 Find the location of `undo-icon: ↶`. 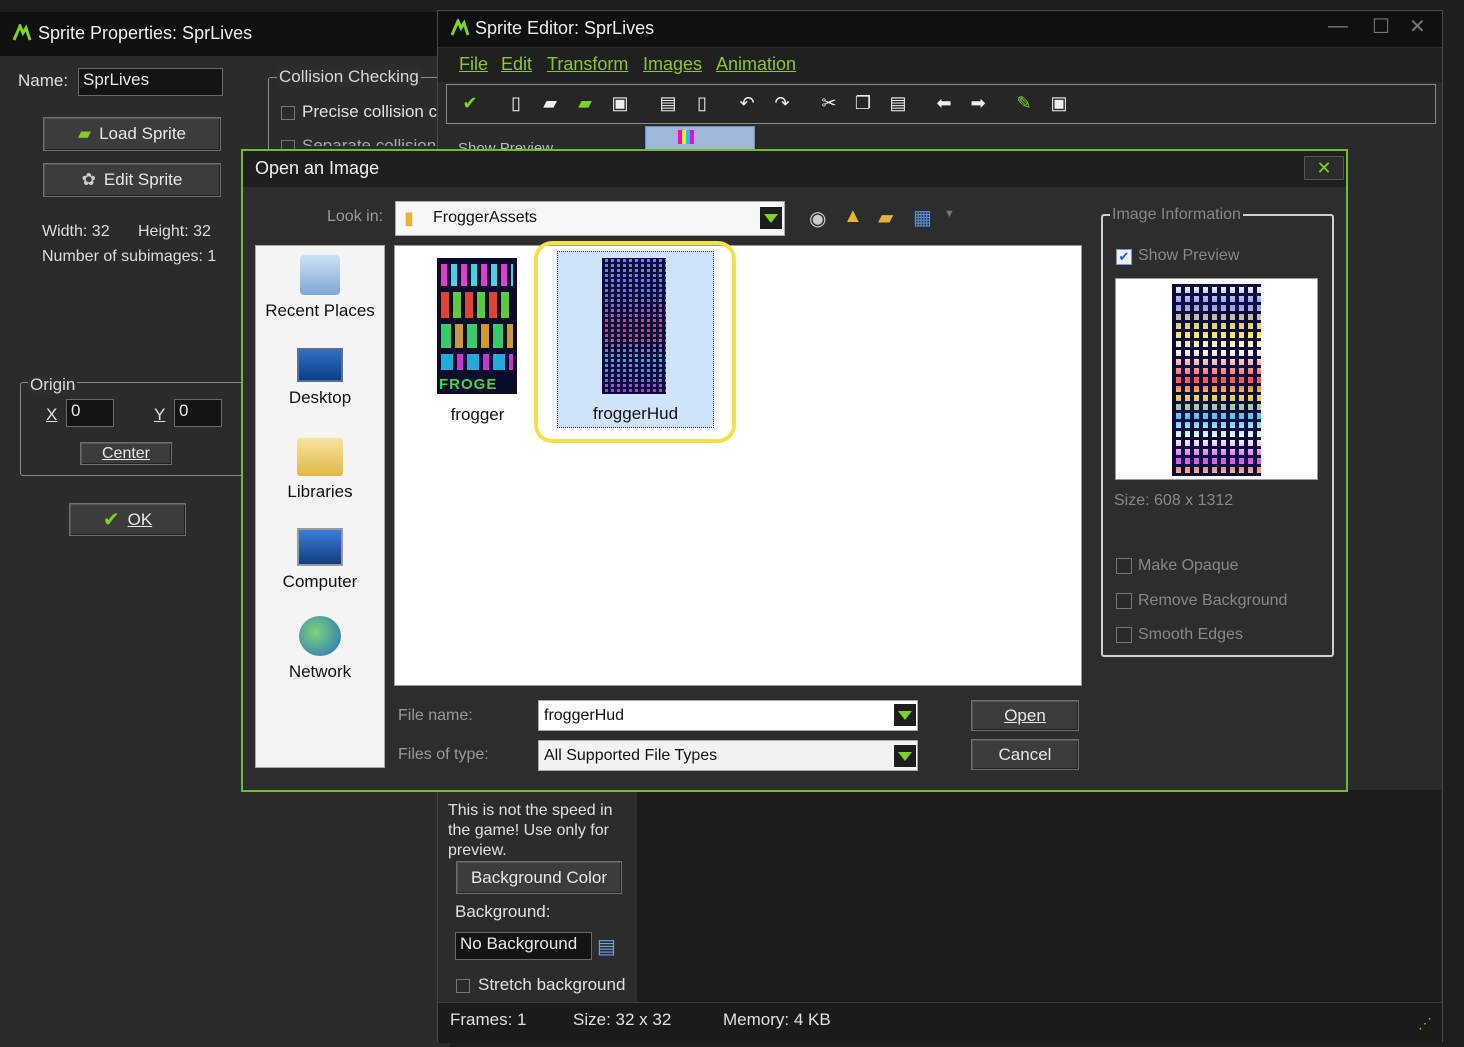

undo-icon: ↶ is located at coordinates (747, 103).